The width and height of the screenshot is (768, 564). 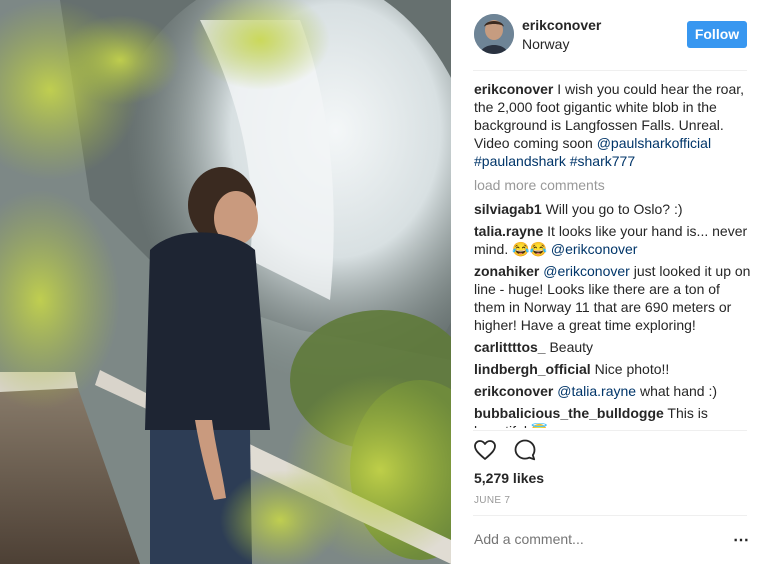 What do you see at coordinates (508, 209) in the screenshot?
I see `comment-username: silviagab1` at bounding box center [508, 209].